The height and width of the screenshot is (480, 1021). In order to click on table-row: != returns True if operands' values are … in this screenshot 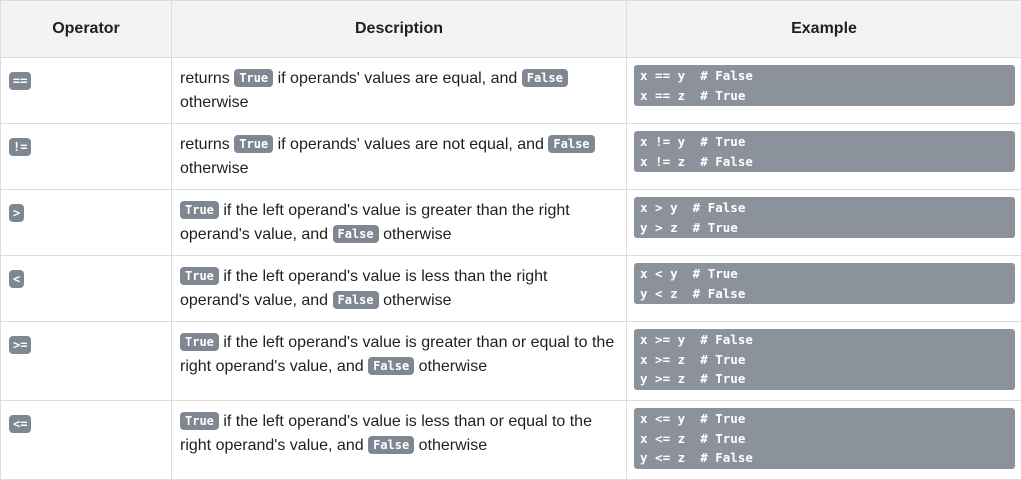, I will do `click(511, 157)`.